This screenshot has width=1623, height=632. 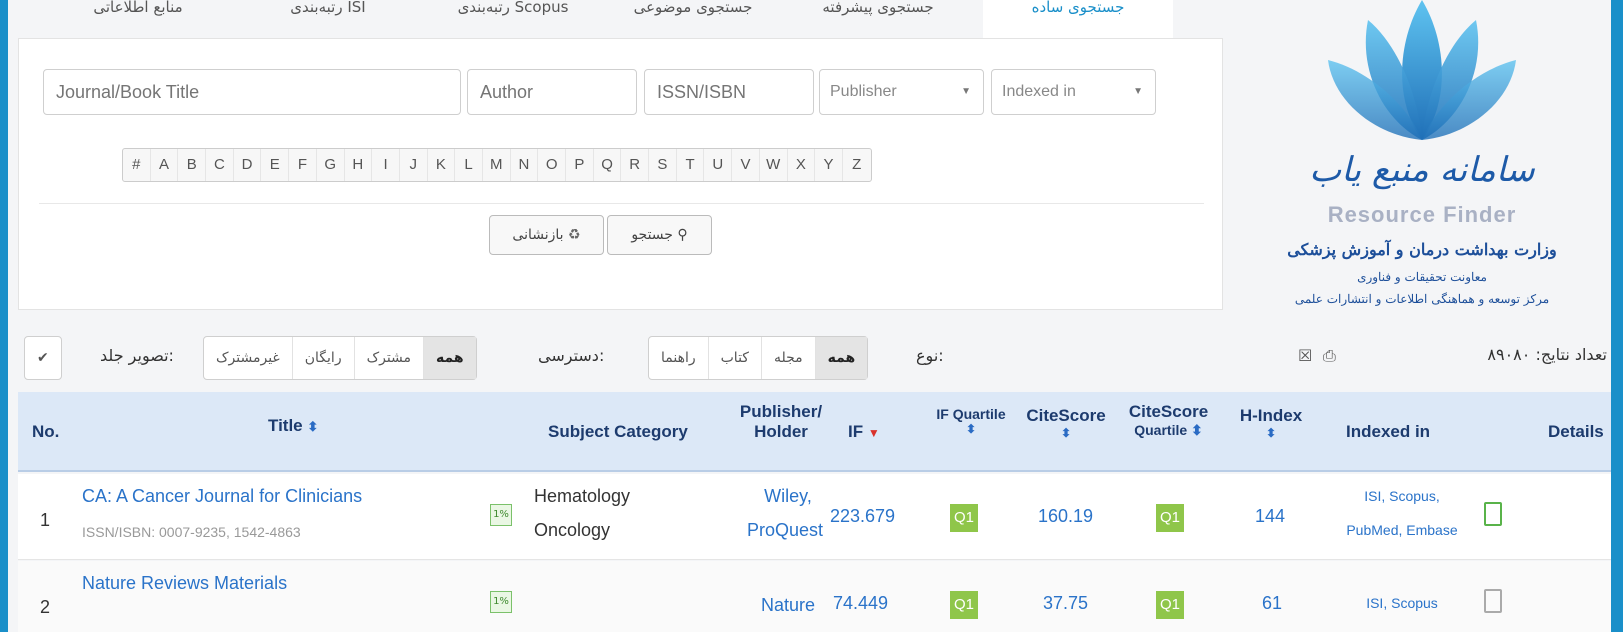 I want to click on journal-title-link: CA: A Cancer Journal for Clinicians, so click(x=222, y=496).